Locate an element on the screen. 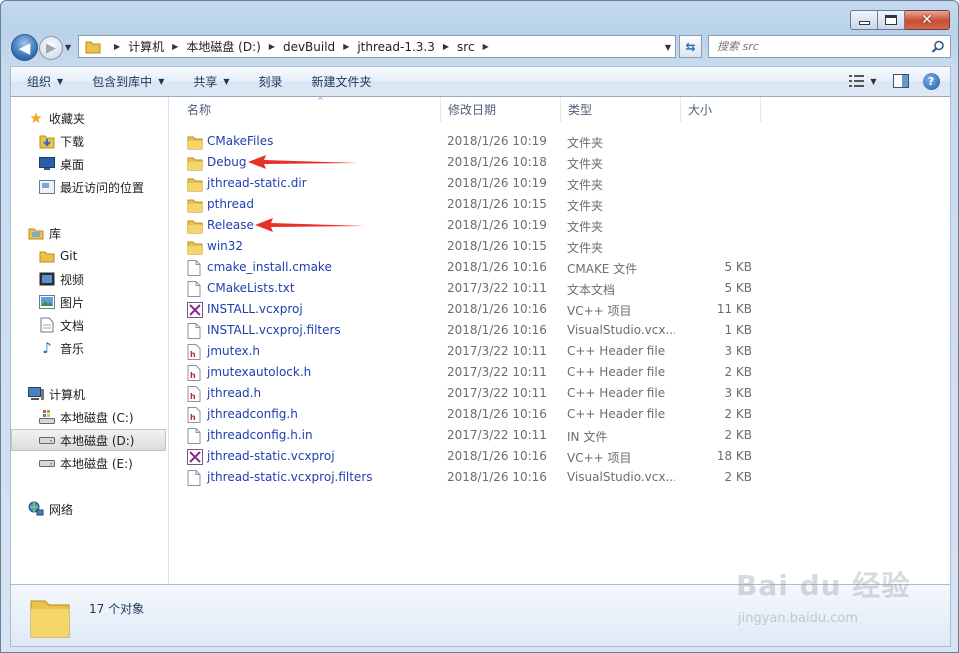 The image size is (959, 653). sidebar-item-desktop: 桌面 is located at coordinates (61, 164).